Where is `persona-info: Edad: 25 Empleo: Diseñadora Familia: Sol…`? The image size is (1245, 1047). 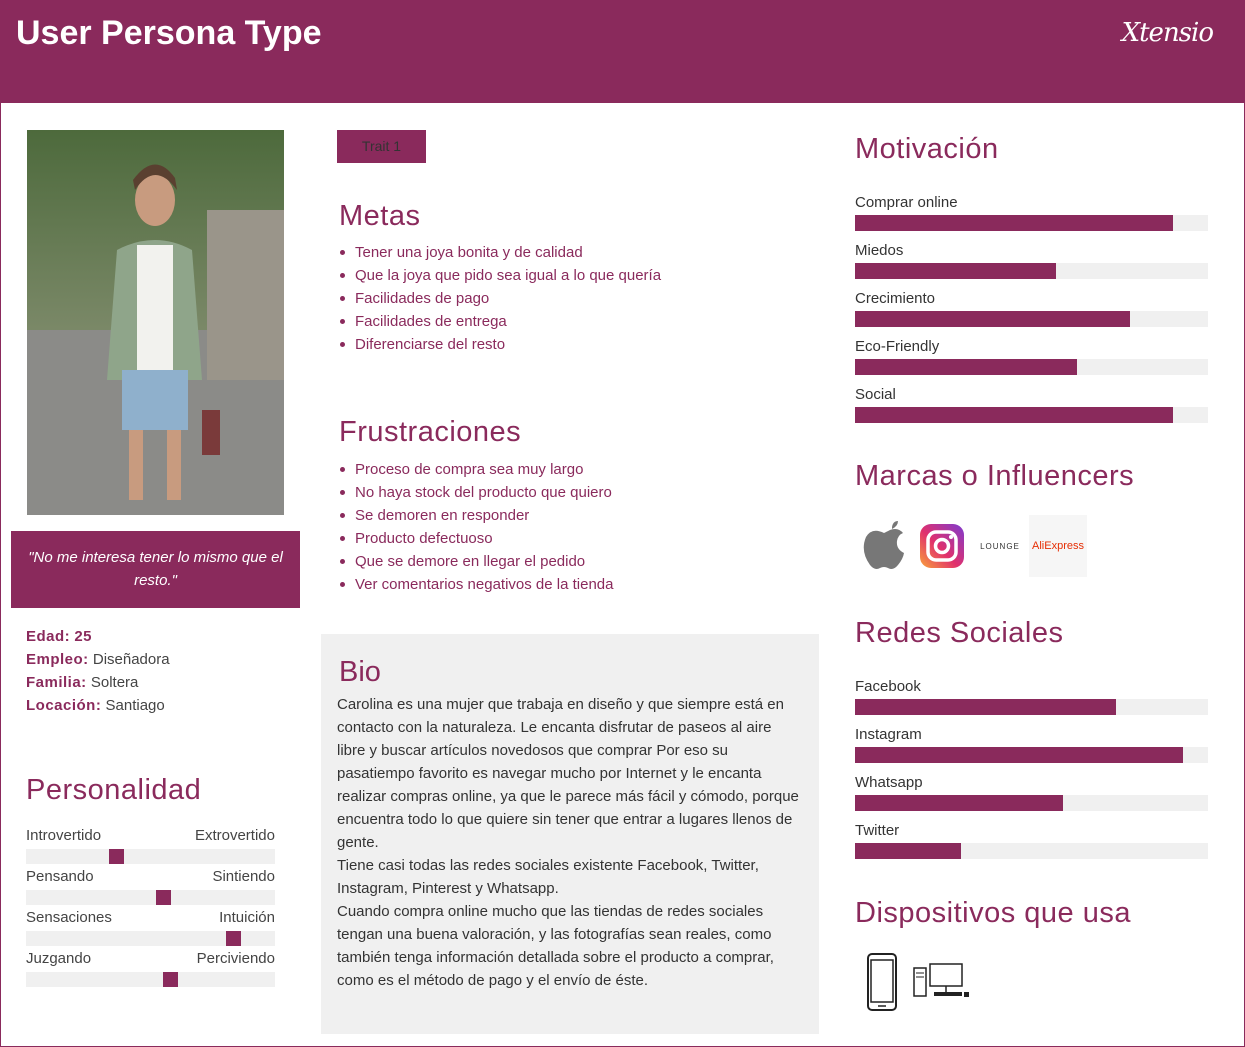 persona-info: Edad: 25 Empleo: Diseñadora Familia: Sol… is located at coordinates (98, 671).